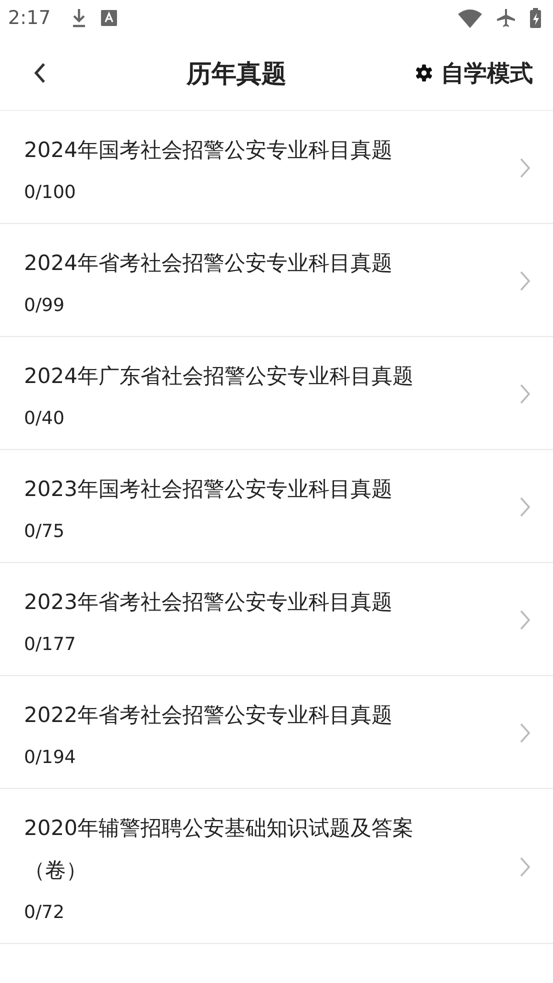 The height and width of the screenshot is (983, 553). What do you see at coordinates (50, 758) in the screenshot?
I see `progress-count: 0/194` at bounding box center [50, 758].